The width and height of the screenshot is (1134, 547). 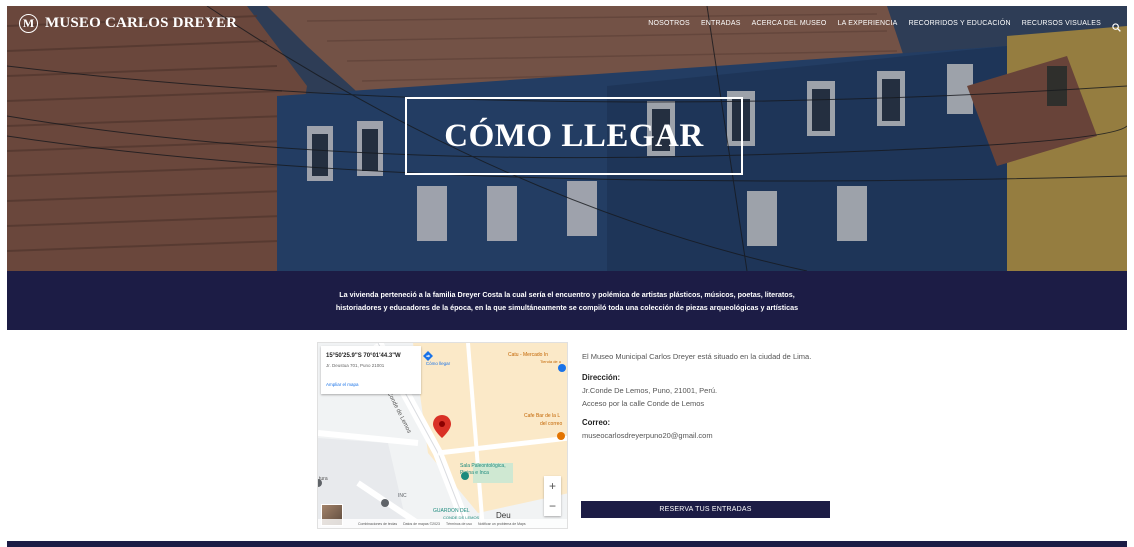 What do you see at coordinates (960, 23) in the screenshot?
I see `nav-link-recorridos-y-educacion: RECORRIDOS Y EDUCACIÓN` at bounding box center [960, 23].